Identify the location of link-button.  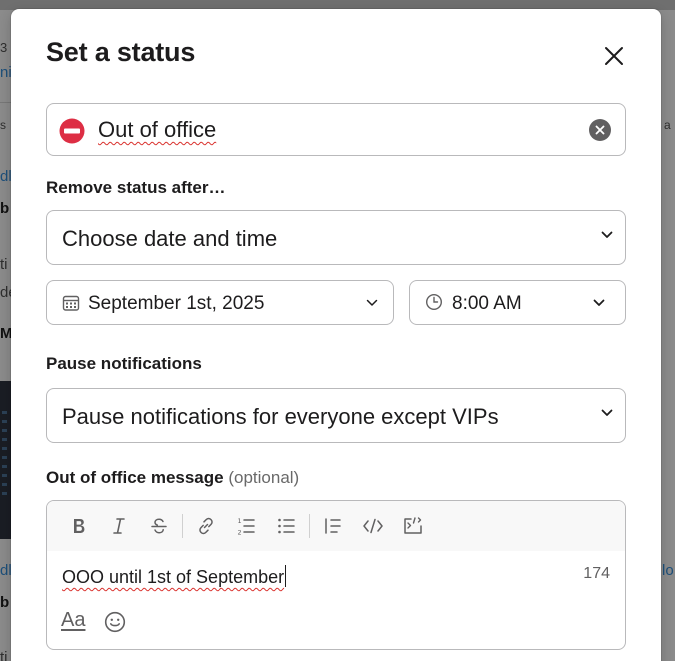
(206, 526).